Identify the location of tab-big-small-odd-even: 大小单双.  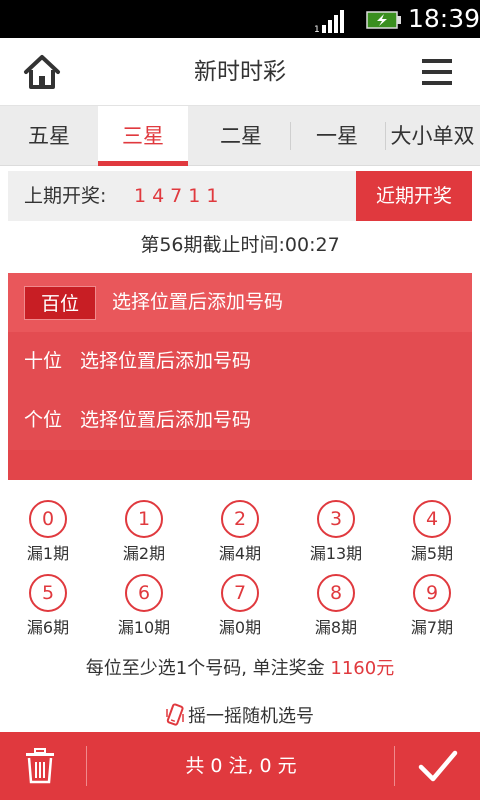
(432, 136).